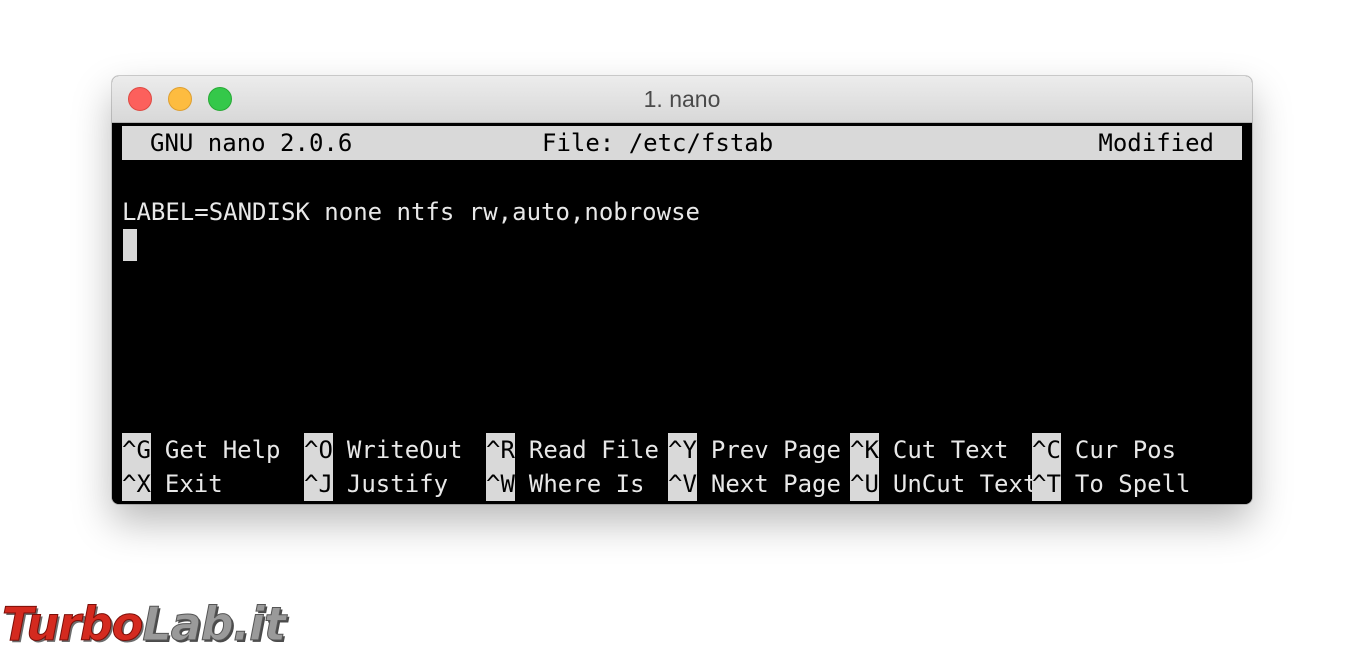  I want to click on nano-file-name: File: /etc/fstab, so click(658, 143).